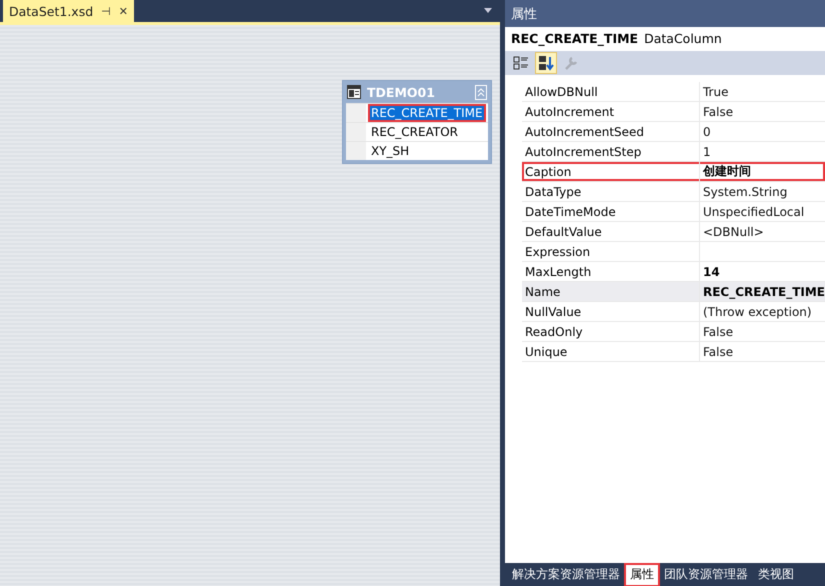 Image resolution: width=825 pixels, height=586 pixels. Describe the element at coordinates (401, 92) in the screenshot. I see `table-name: TDEMO01` at that location.